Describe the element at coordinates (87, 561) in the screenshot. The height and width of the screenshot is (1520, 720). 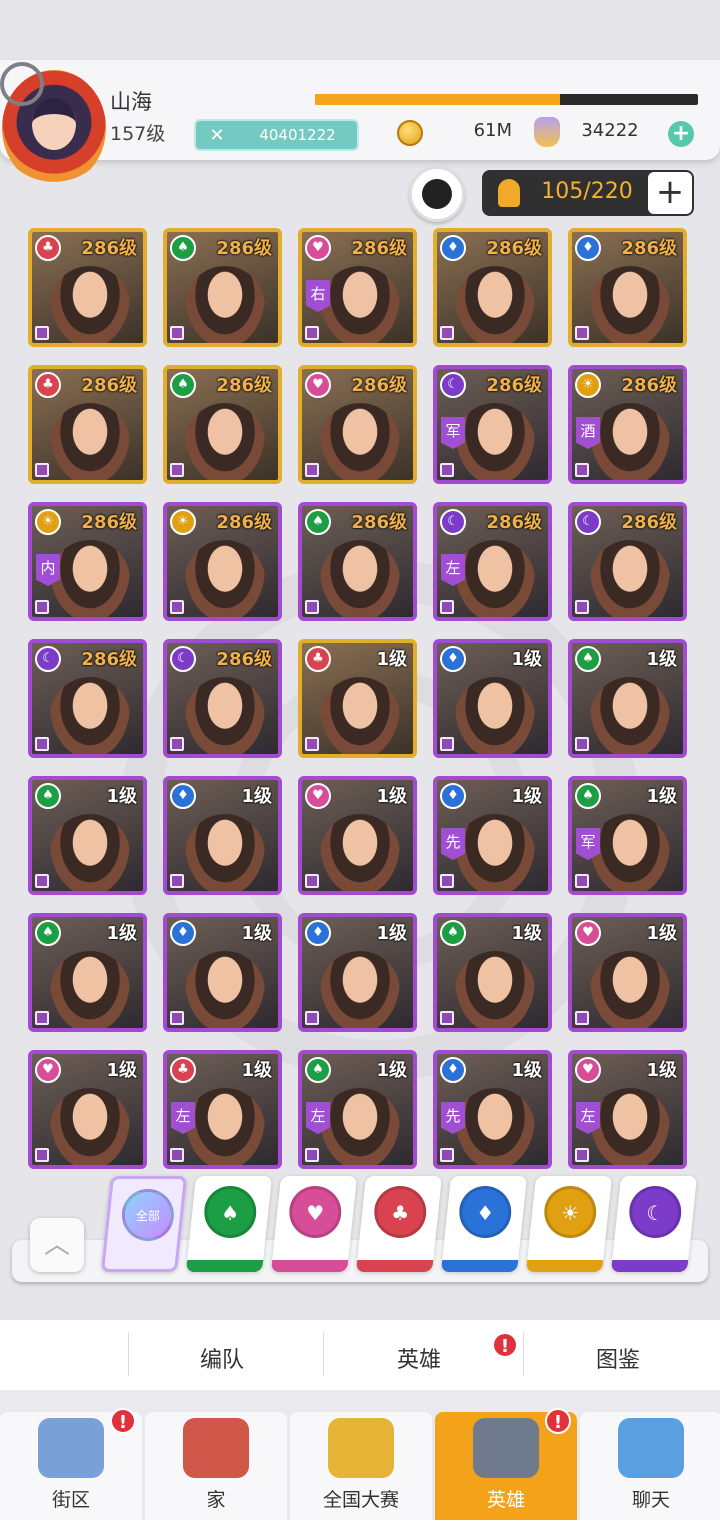
I see `hero-card: ☀ 286级内` at that location.